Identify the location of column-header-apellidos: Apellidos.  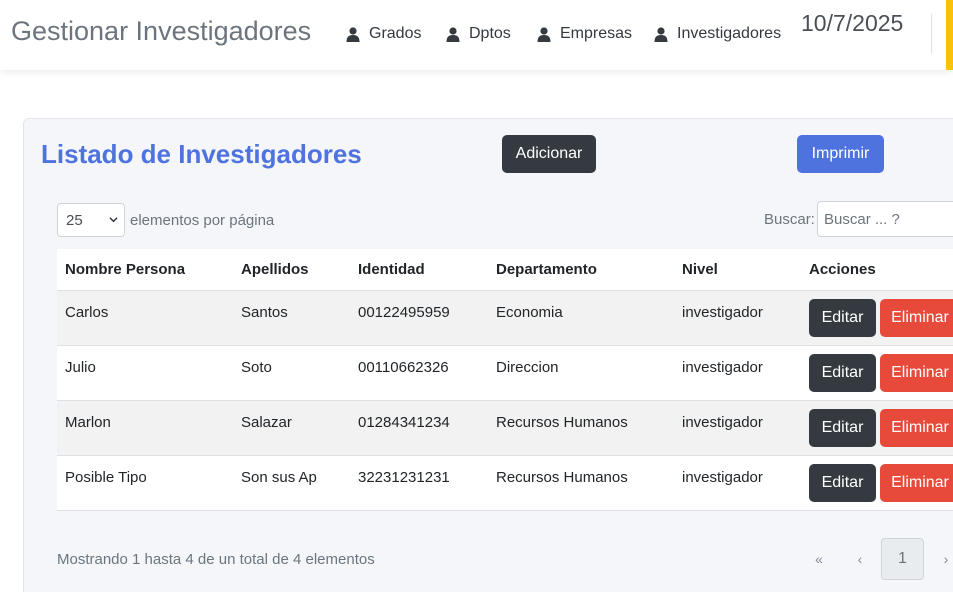
(291, 270).